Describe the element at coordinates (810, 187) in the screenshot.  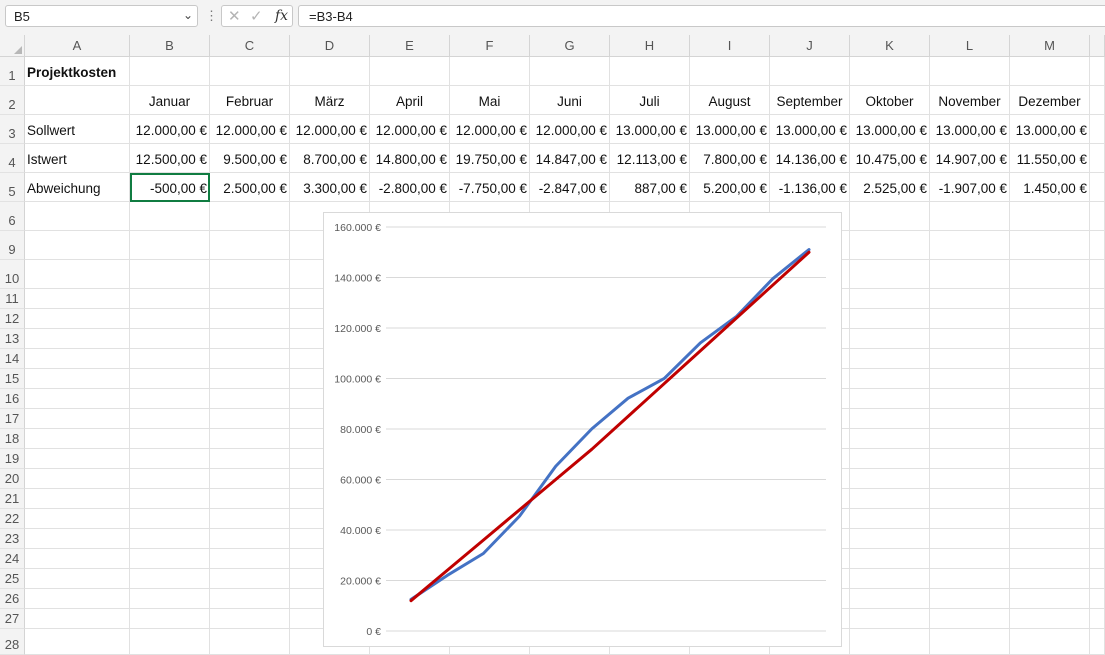
I see `value-cell: -1.136,00 €` at that location.